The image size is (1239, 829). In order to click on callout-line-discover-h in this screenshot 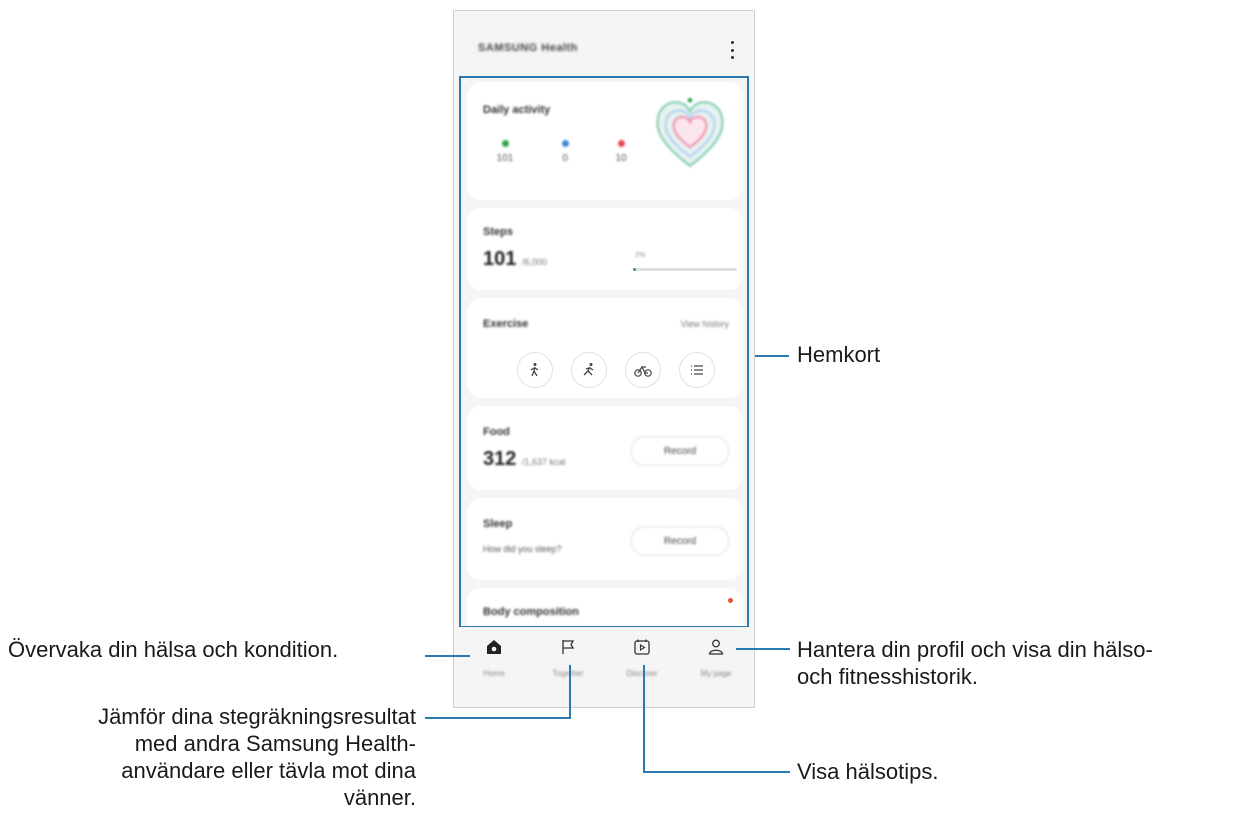, I will do `click(716, 772)`.